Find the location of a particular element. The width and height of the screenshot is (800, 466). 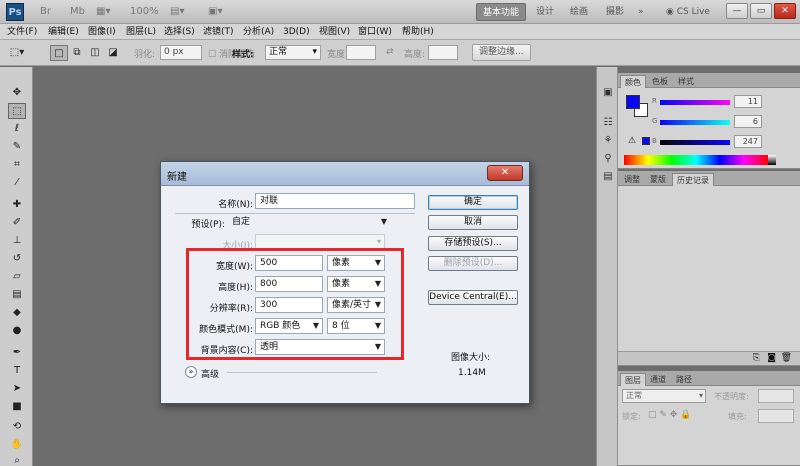

opacity-input is located at coordinates (776, 396).